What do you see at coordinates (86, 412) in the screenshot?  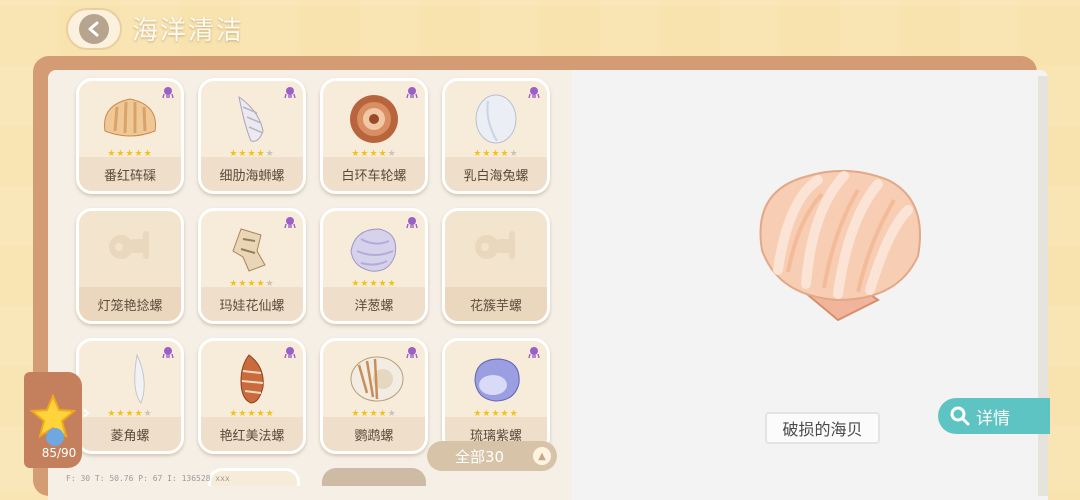 I see `chevron-right-icon: ›` at bounding box center [86, 412].